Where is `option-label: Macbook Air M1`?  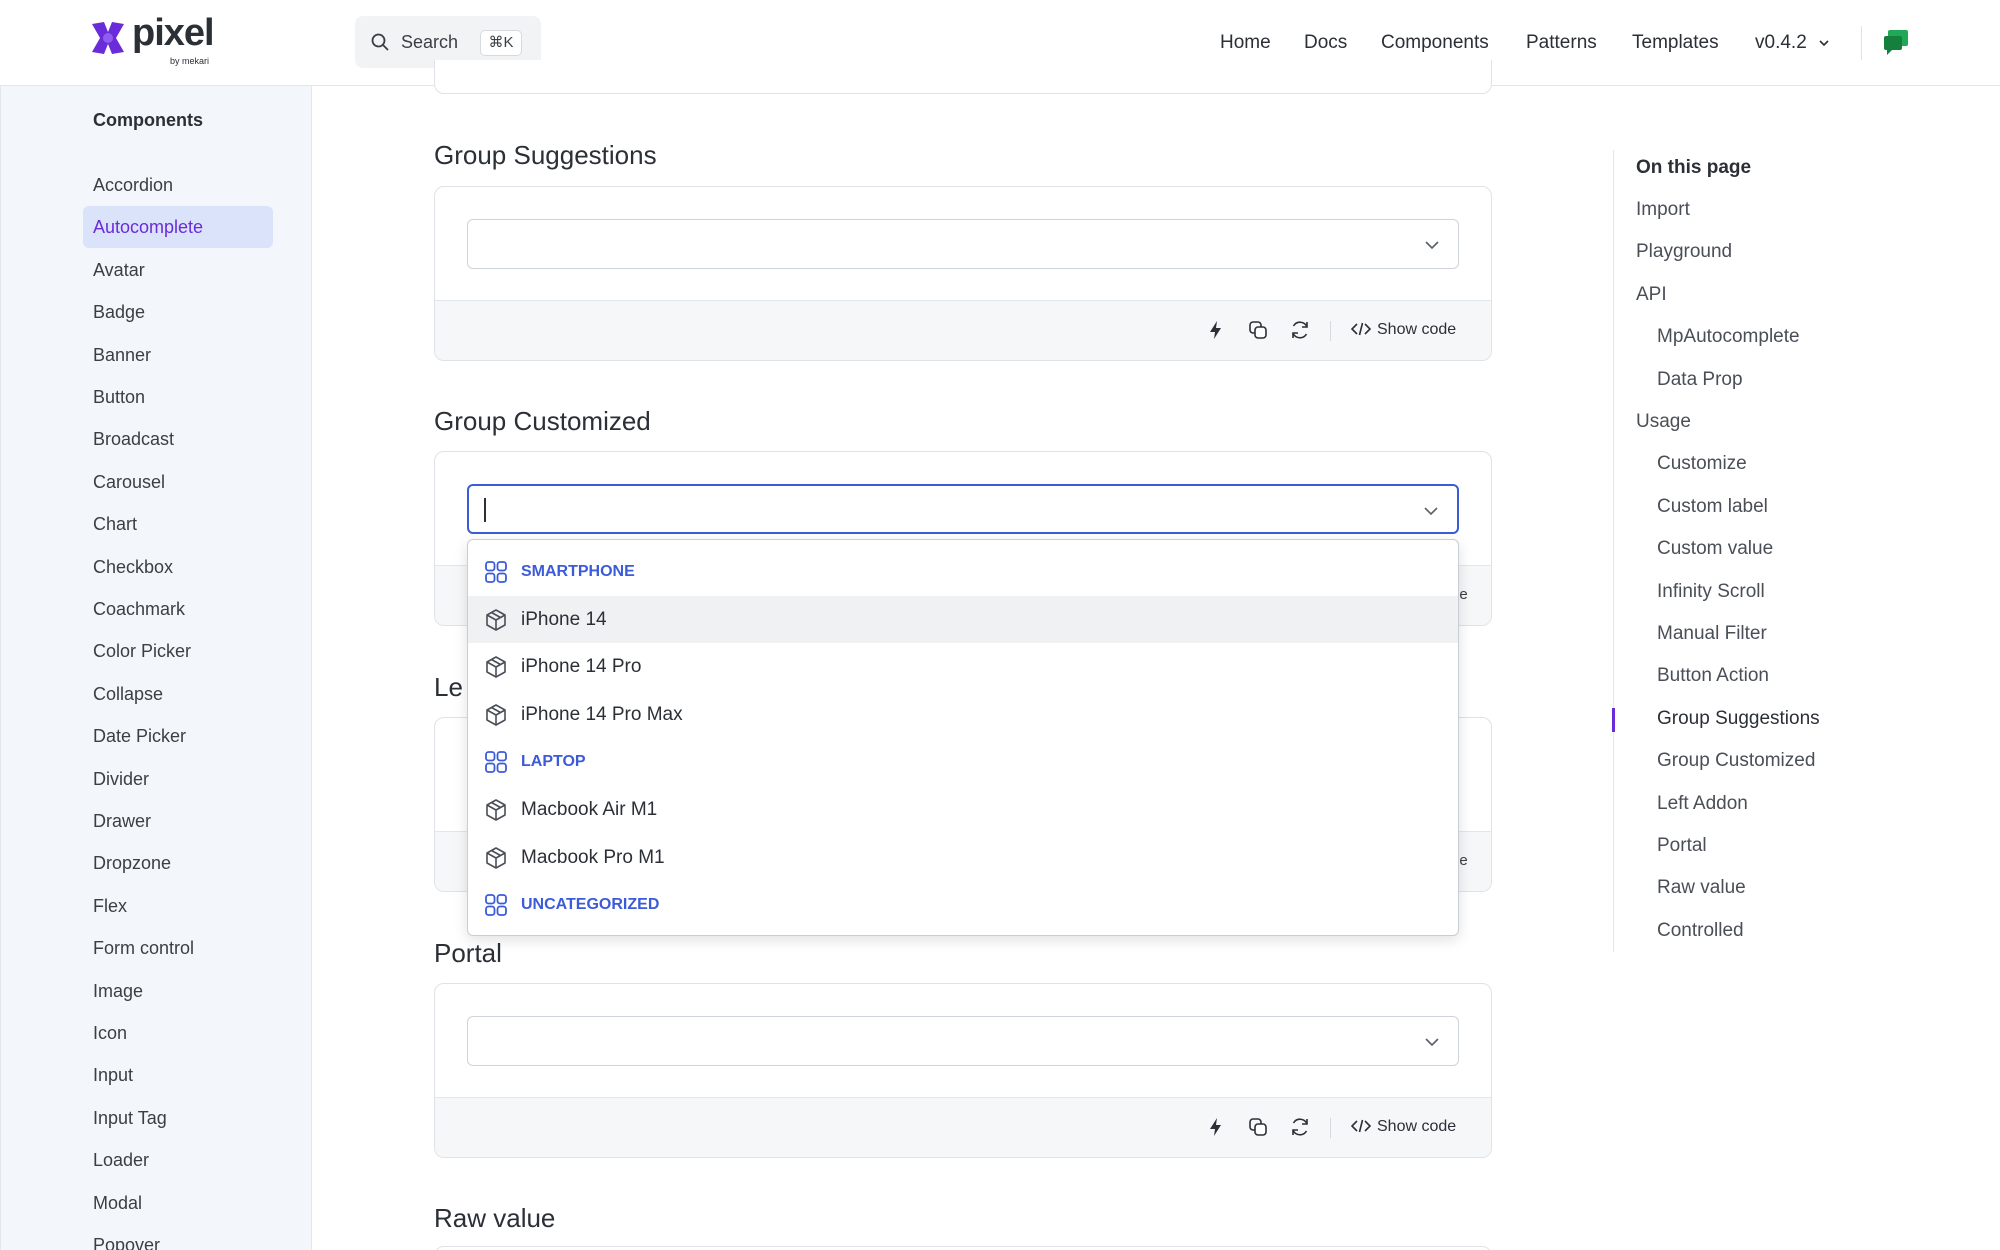
option-label: Macbook Air M1 is located at coordinates (589, 809).